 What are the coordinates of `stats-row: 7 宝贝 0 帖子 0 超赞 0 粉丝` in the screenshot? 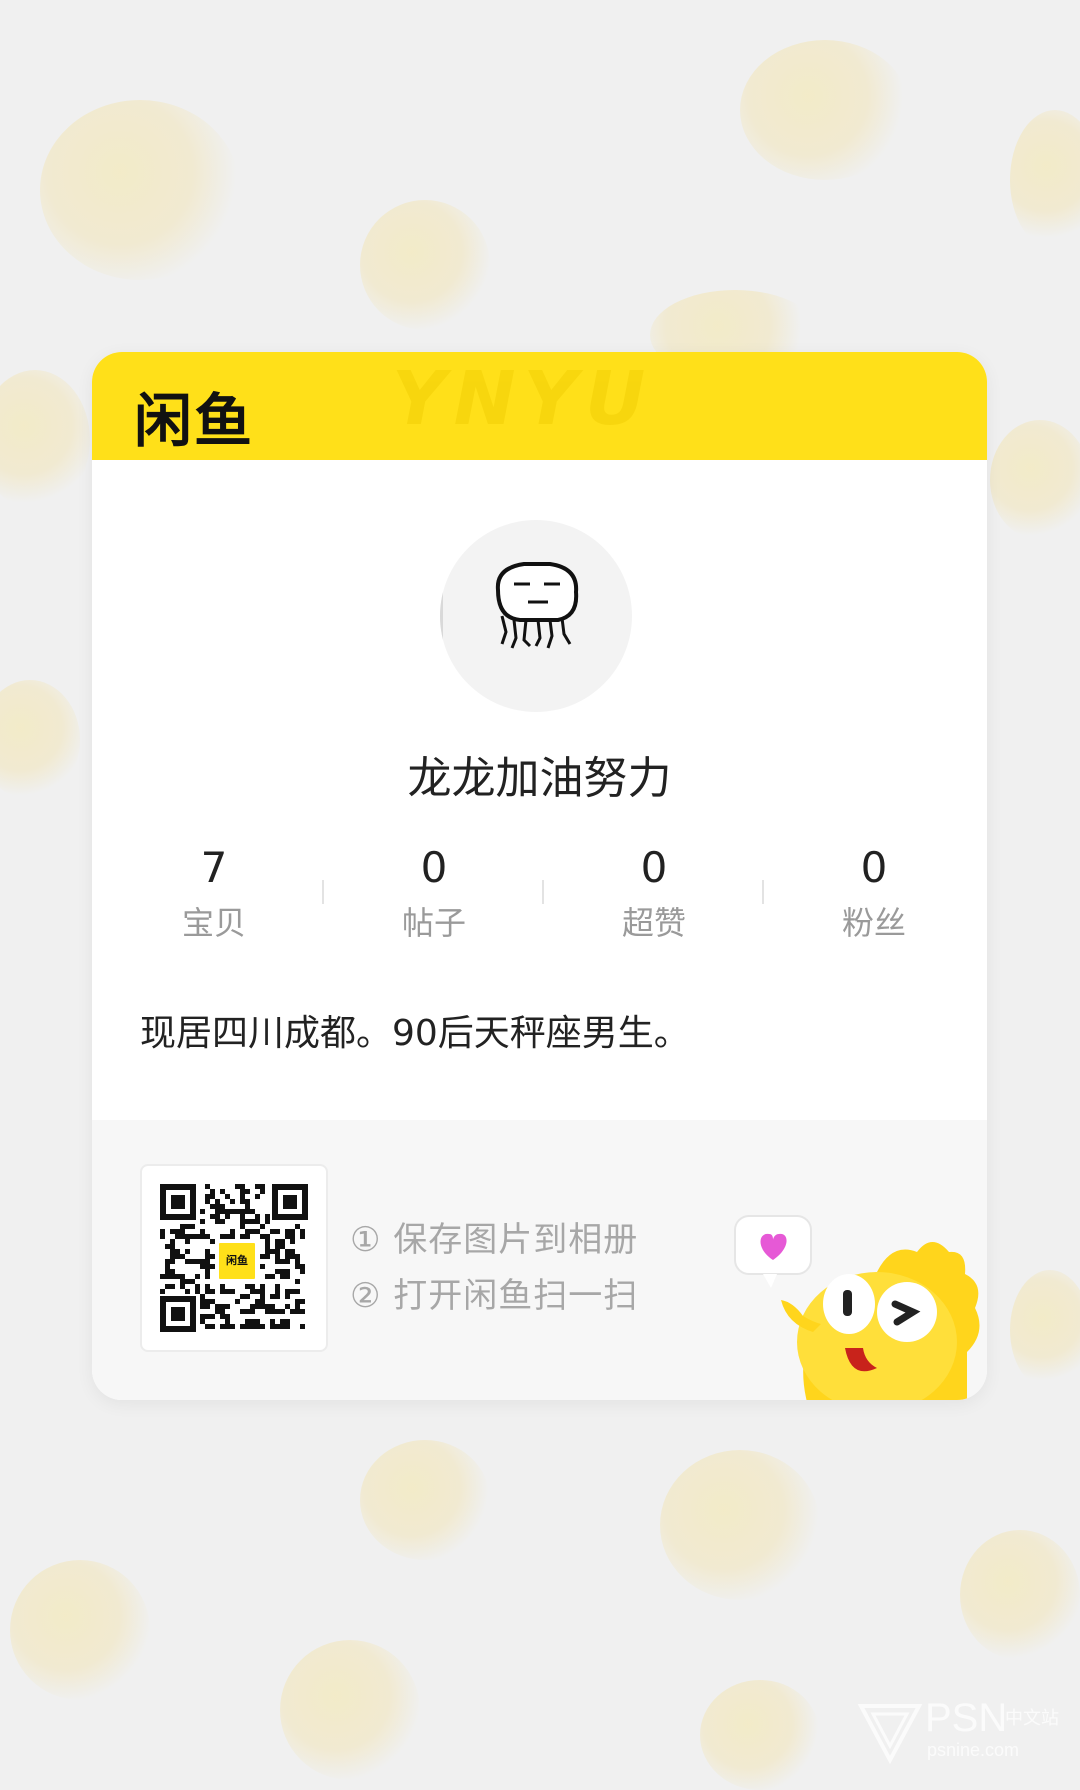 It's located at (544, 899).